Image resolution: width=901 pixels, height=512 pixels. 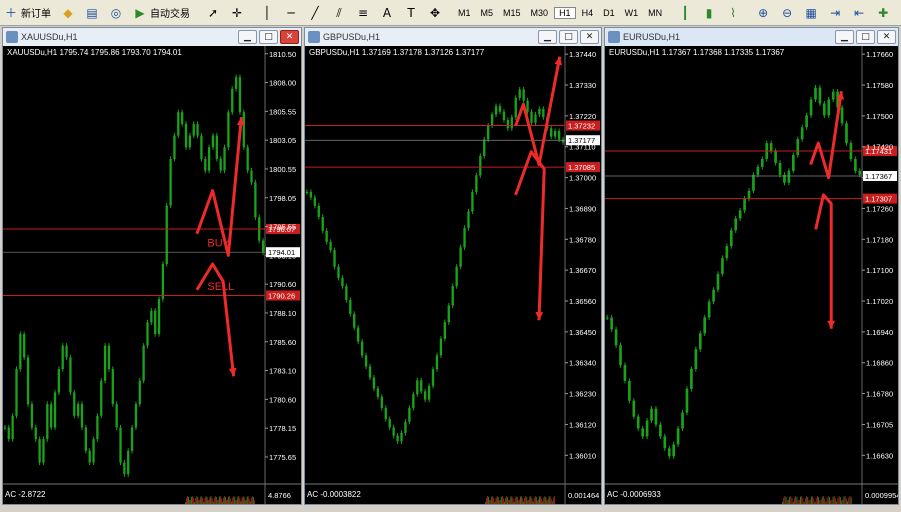 I want to click on text-tool: A, so click(x=387, y=13).